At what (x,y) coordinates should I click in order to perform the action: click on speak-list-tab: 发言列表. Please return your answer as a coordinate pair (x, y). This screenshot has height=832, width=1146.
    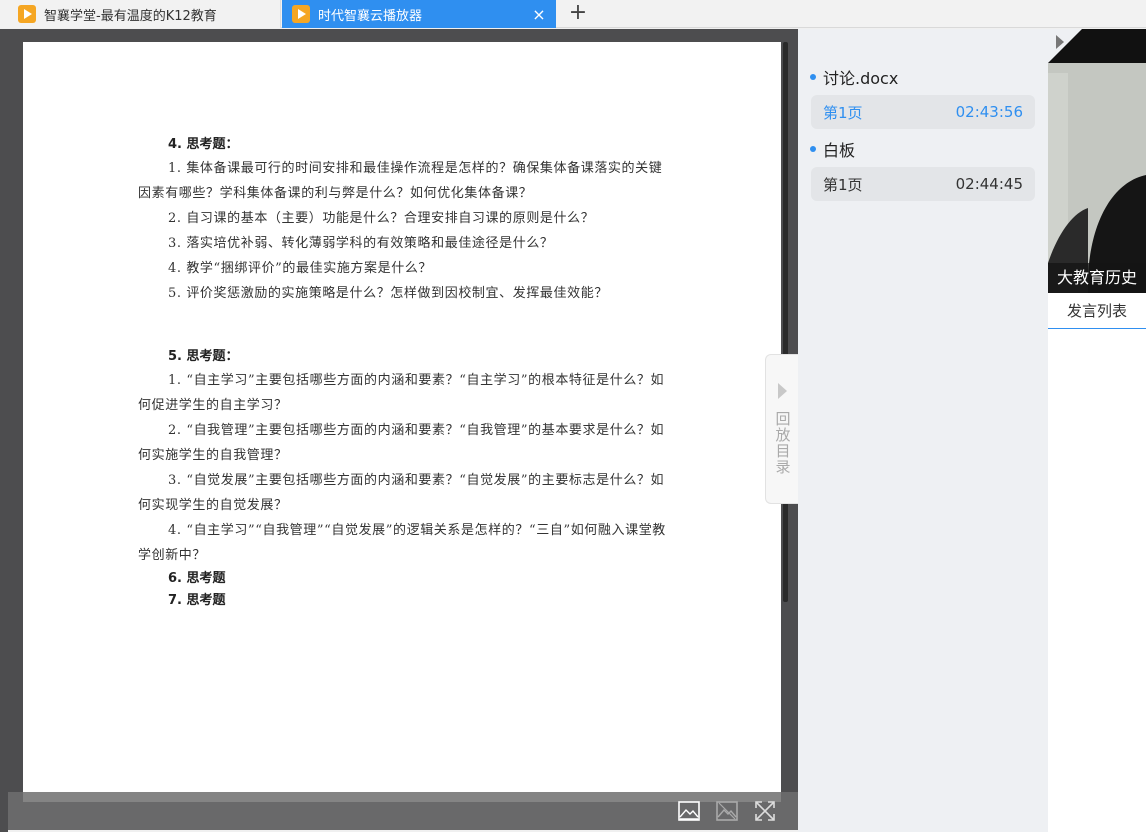
    Looking at the image, I should click on (1097, 311).